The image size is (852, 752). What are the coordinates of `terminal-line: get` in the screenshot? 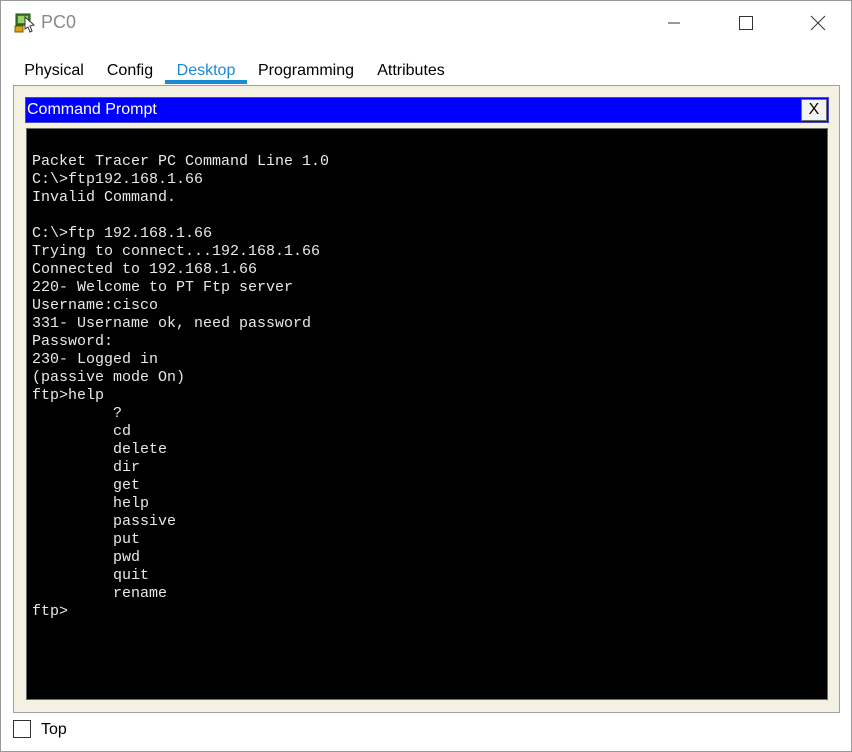 It's located at (86, 485).